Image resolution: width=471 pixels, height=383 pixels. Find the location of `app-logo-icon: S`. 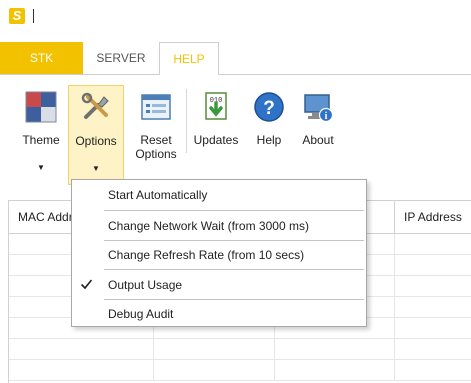

app-logo-icon: S is located at coordinates (17, 16).